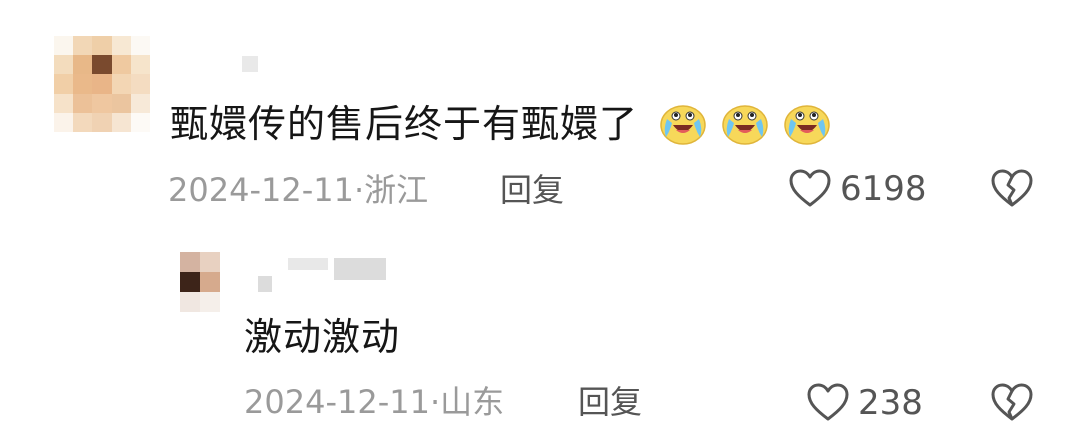 This screenshot has height=444, width=1080. Describe the element at coordinates (890, 403) in the screenshot. I see `like-count: 238` at that location.